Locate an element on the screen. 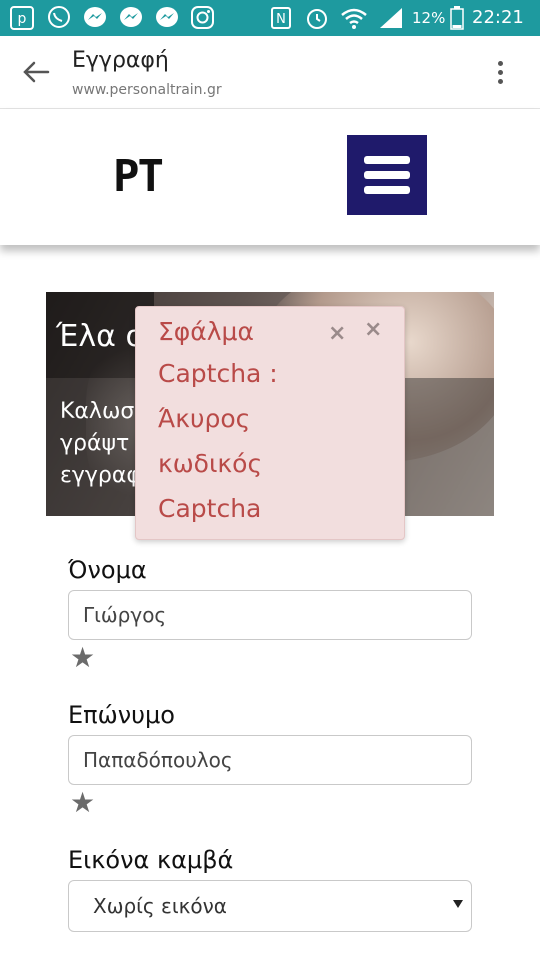  last-name-label: Επώνυμο is located at coordinates (121, 715).